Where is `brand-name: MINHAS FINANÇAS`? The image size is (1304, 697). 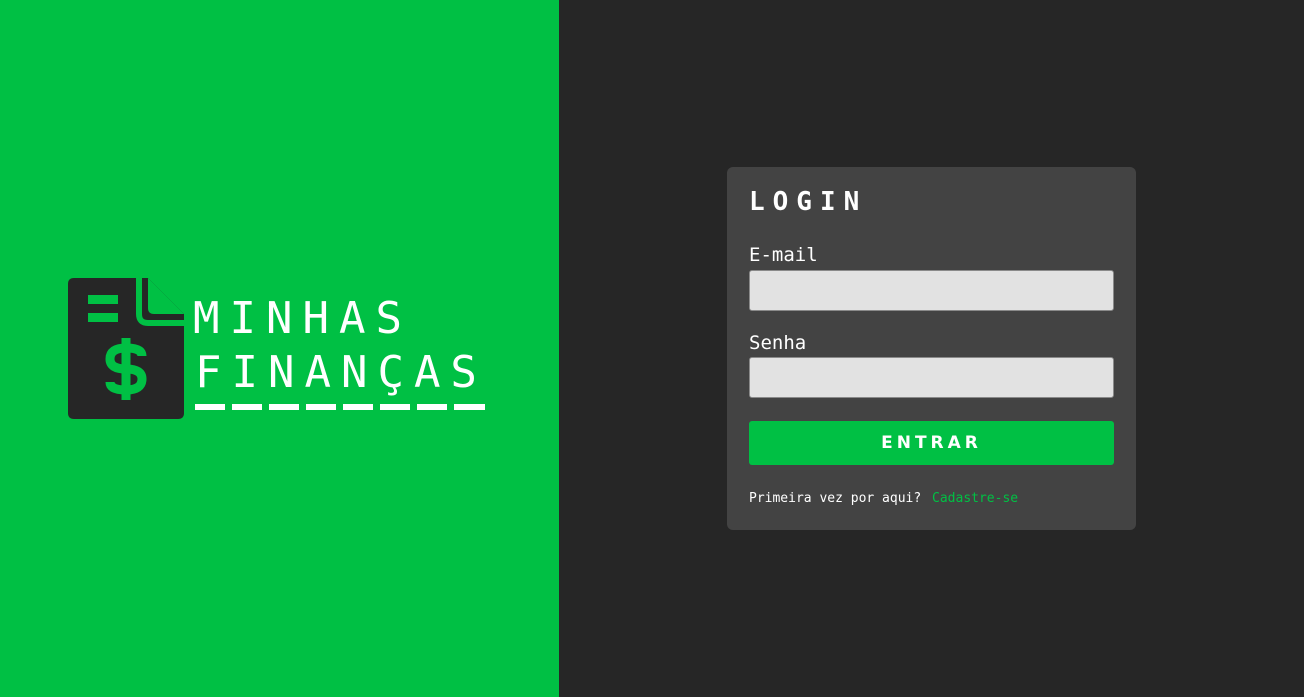
brand-name: MINHAS FINANÇAS is located at coordinates (340, 346).